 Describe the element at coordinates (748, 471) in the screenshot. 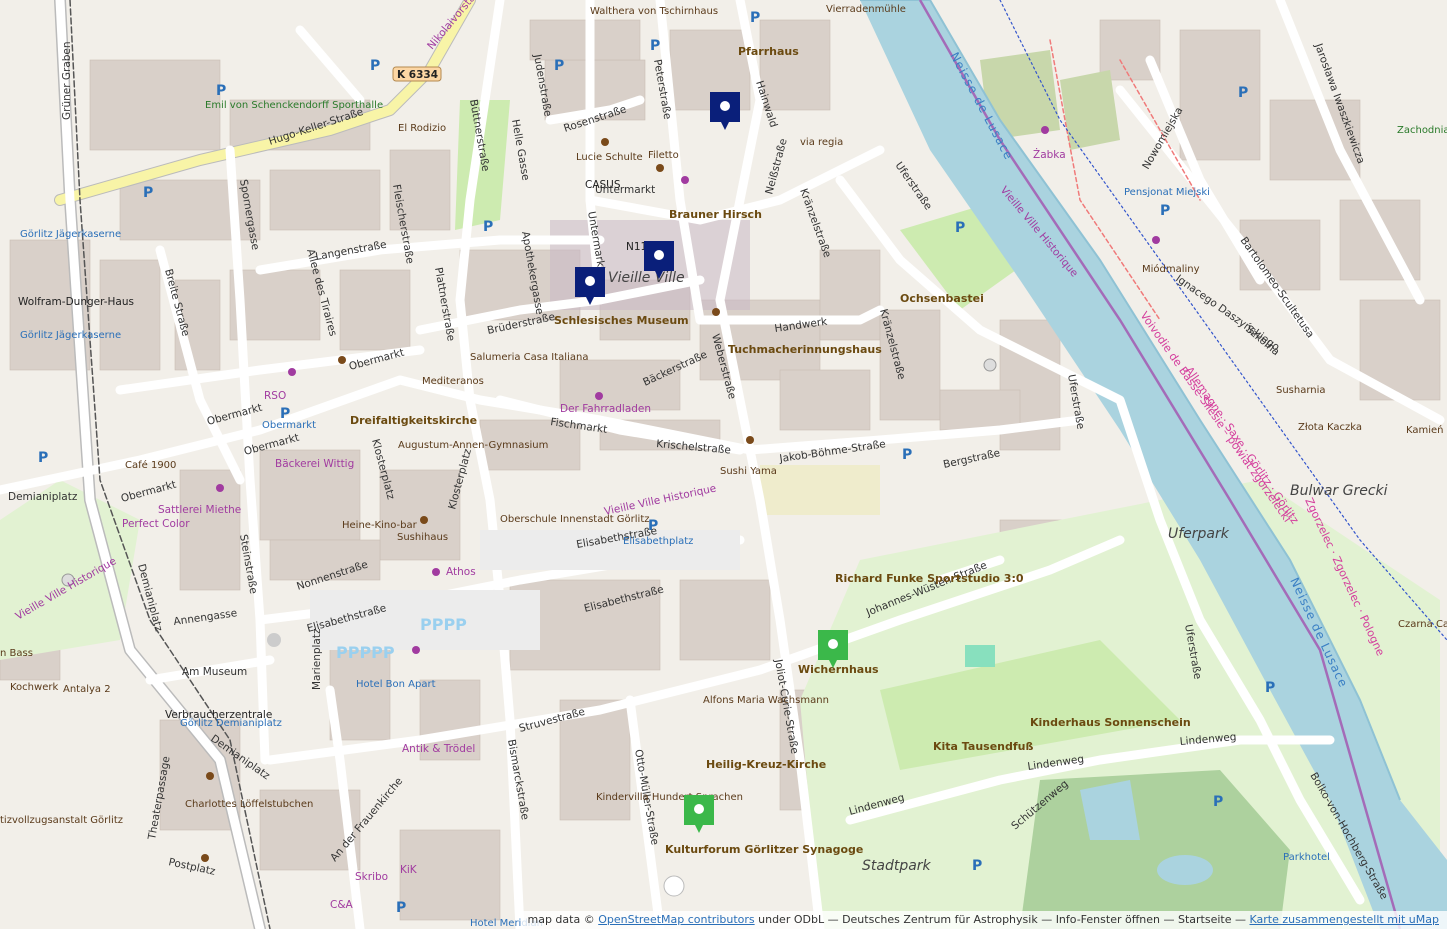

I see `label-sushi-yama: Sushi Yama` at that location.